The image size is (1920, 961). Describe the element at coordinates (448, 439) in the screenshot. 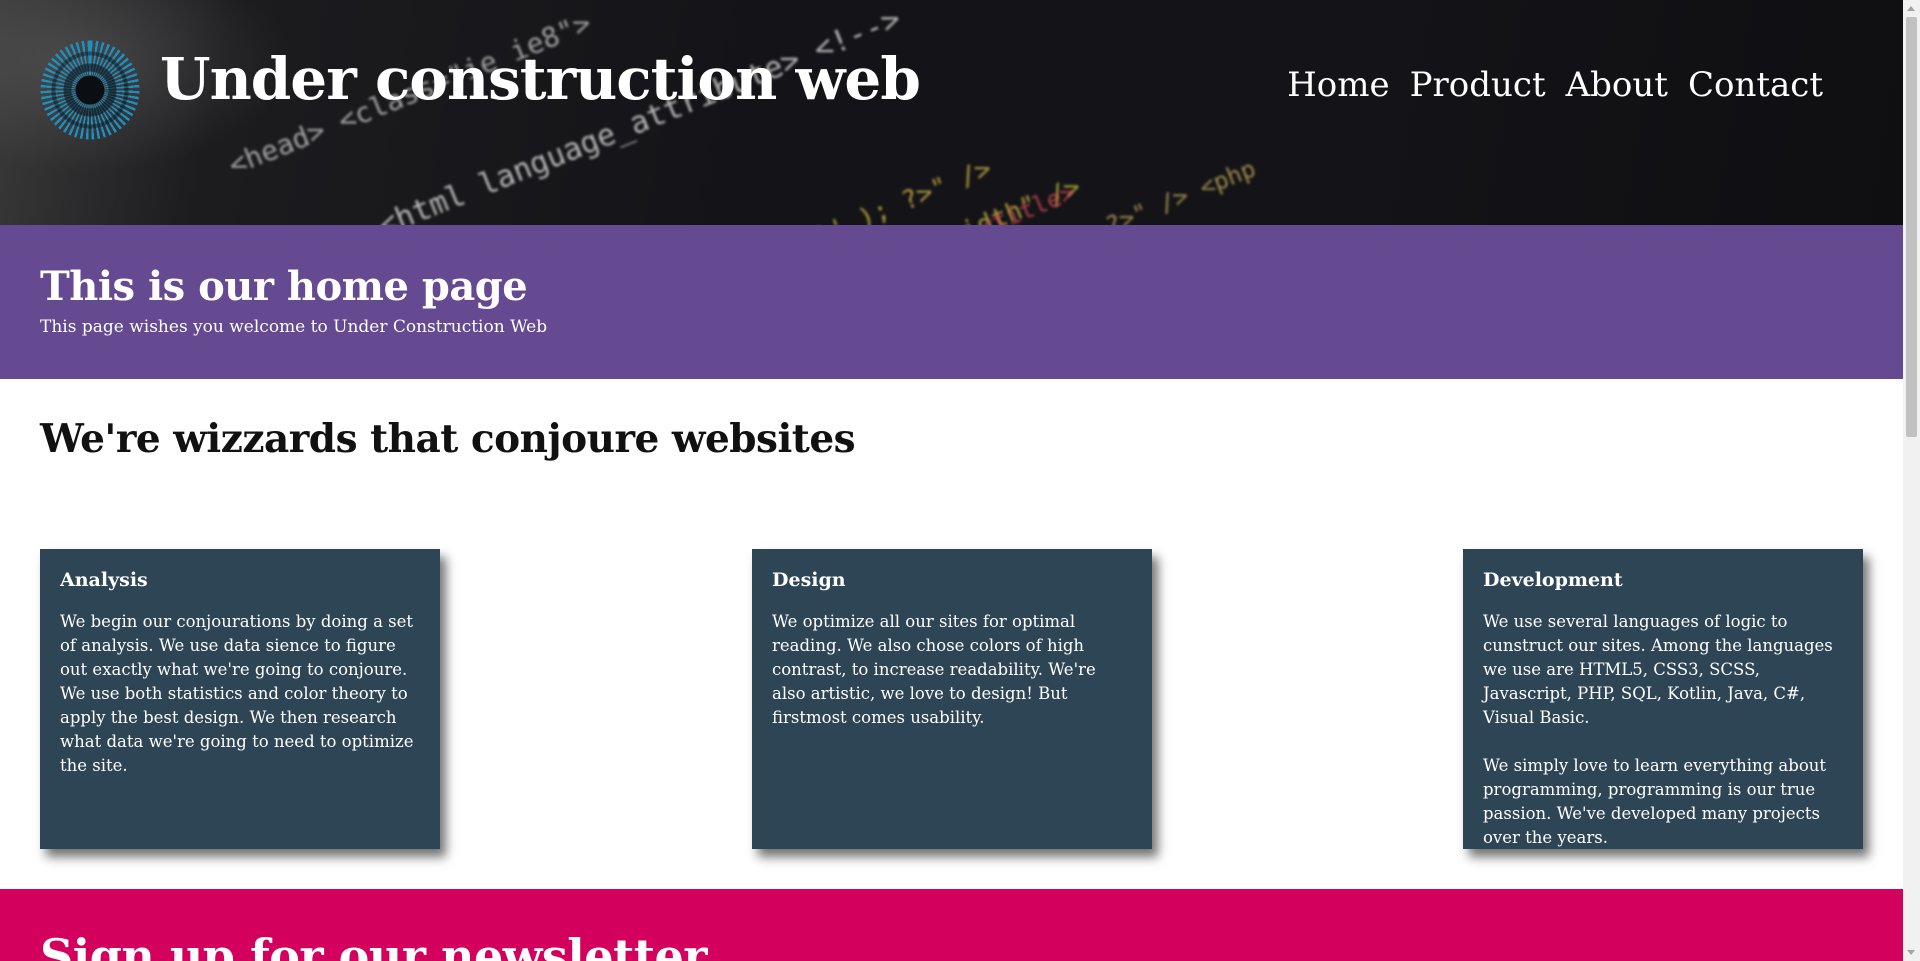

I see `intro-heading: We're wizzards that conjoure websites` at that location.